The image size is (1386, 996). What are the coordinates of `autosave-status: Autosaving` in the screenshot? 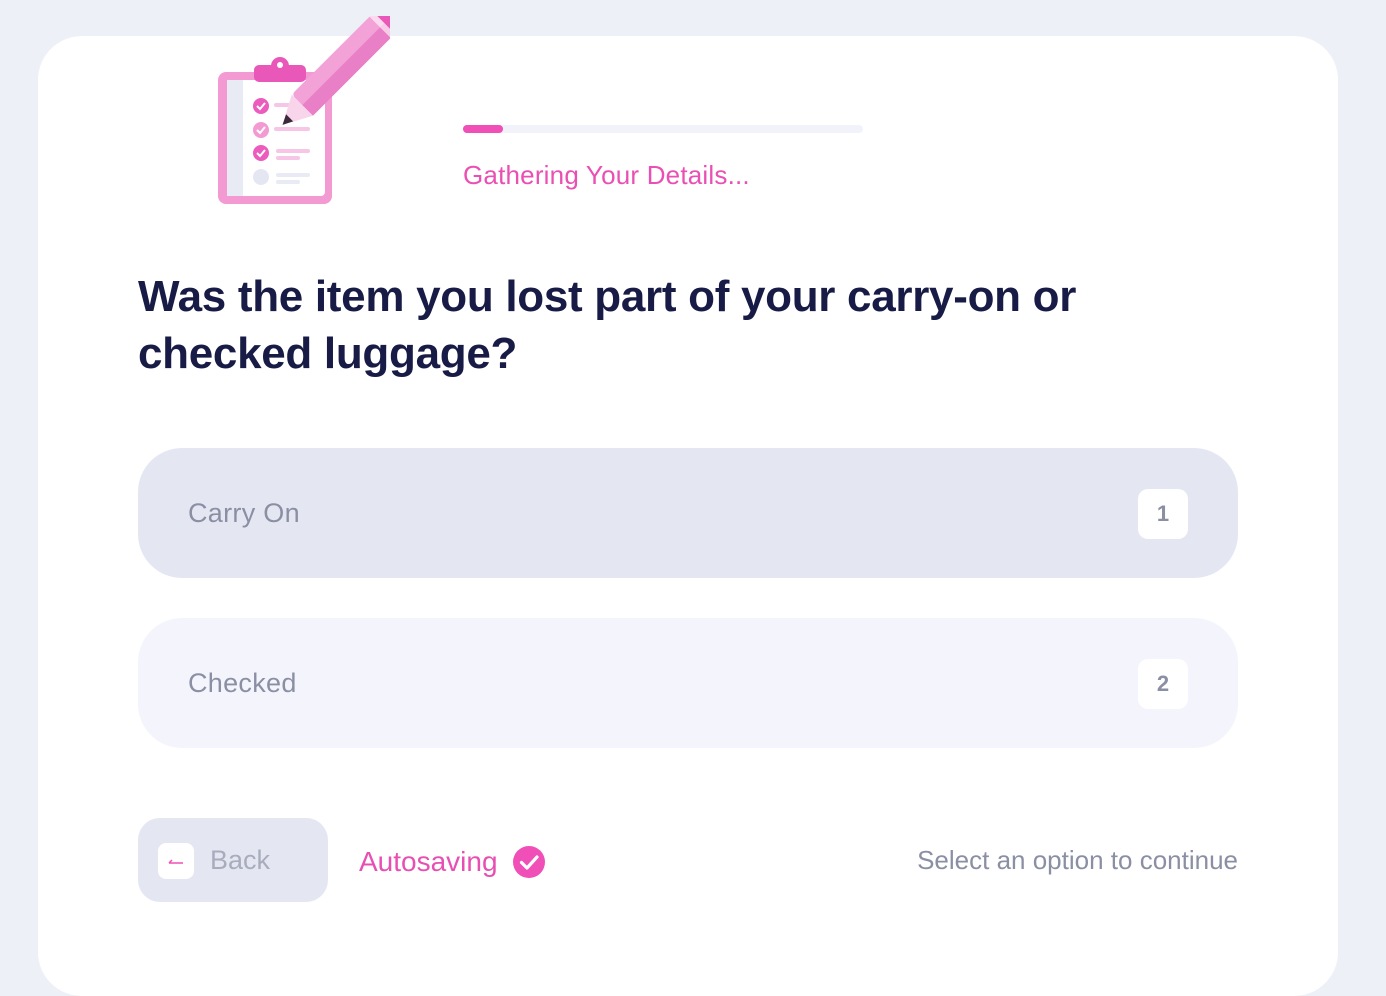 It's located at (452, 862).